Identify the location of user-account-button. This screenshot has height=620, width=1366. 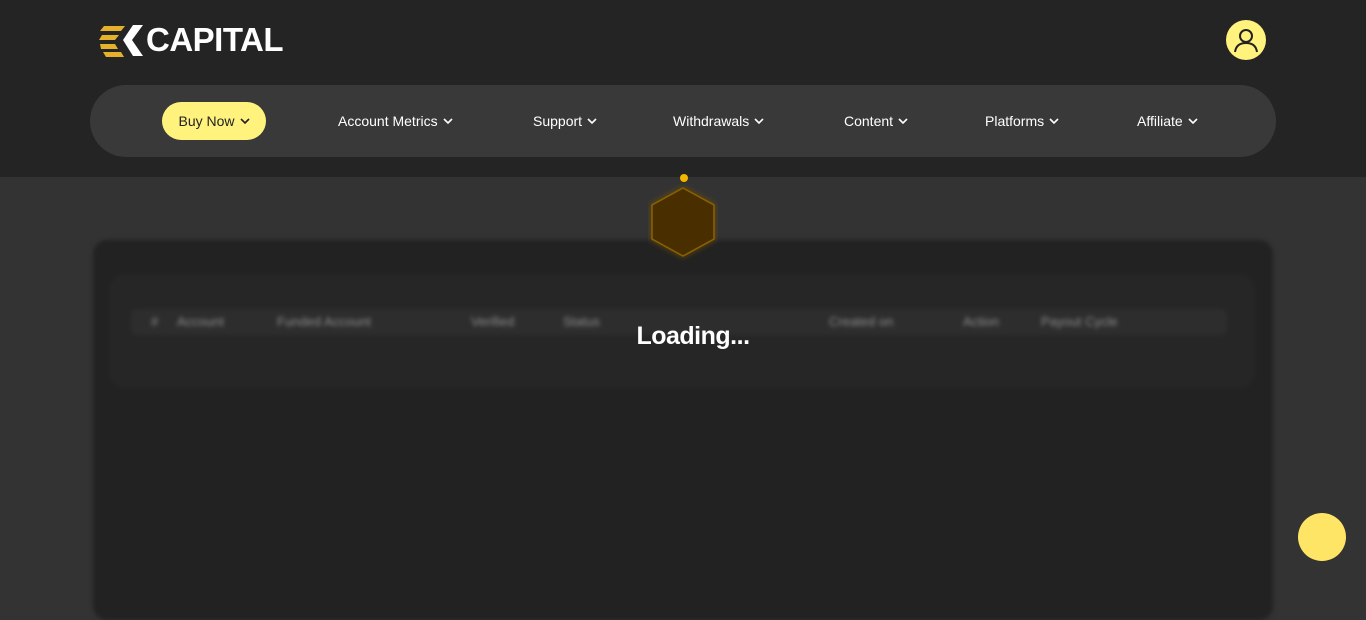
(1246, 40).